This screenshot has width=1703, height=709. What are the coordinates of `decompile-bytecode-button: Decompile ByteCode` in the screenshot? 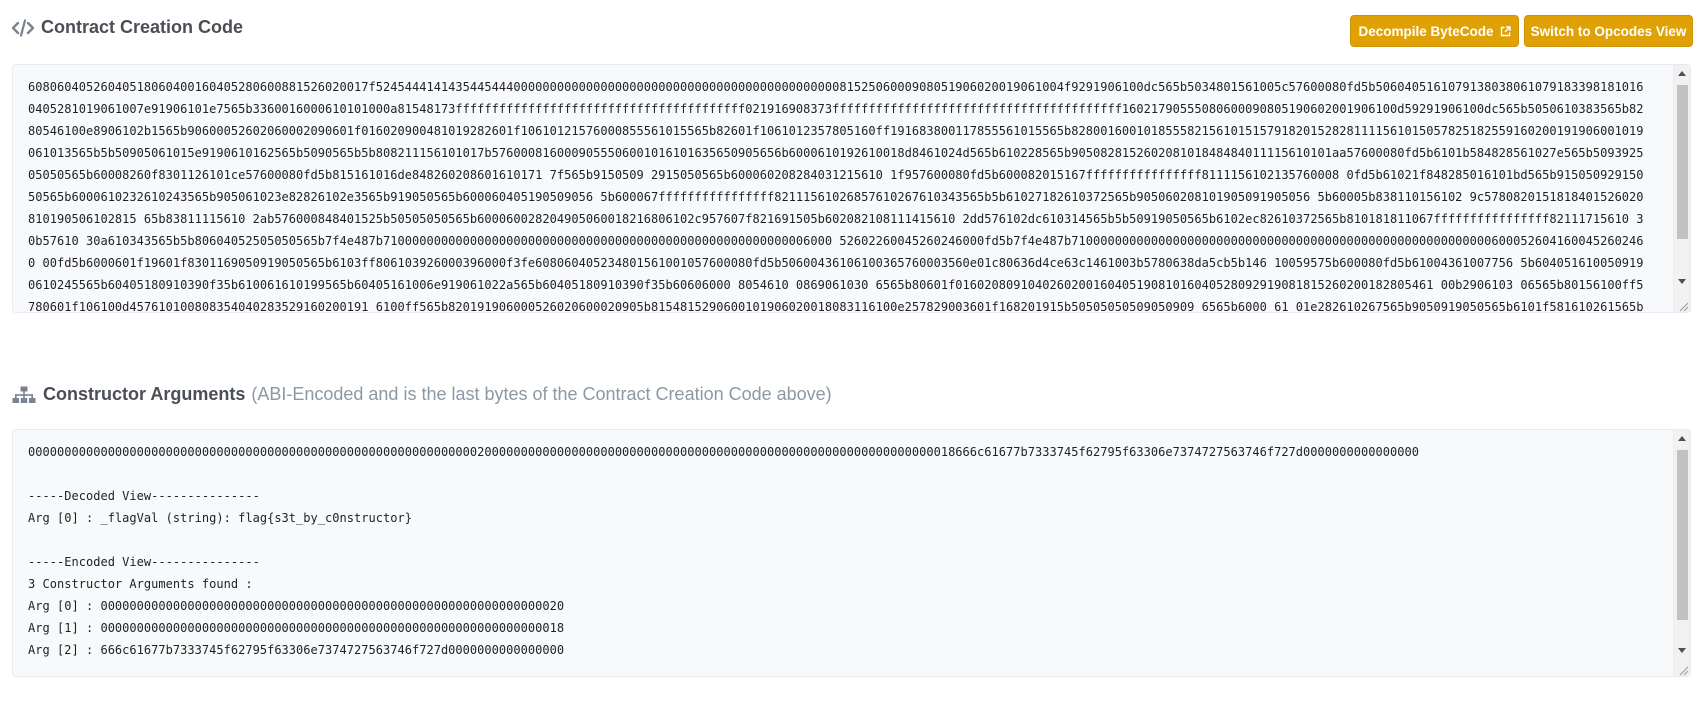 It's located at (1434, 31).